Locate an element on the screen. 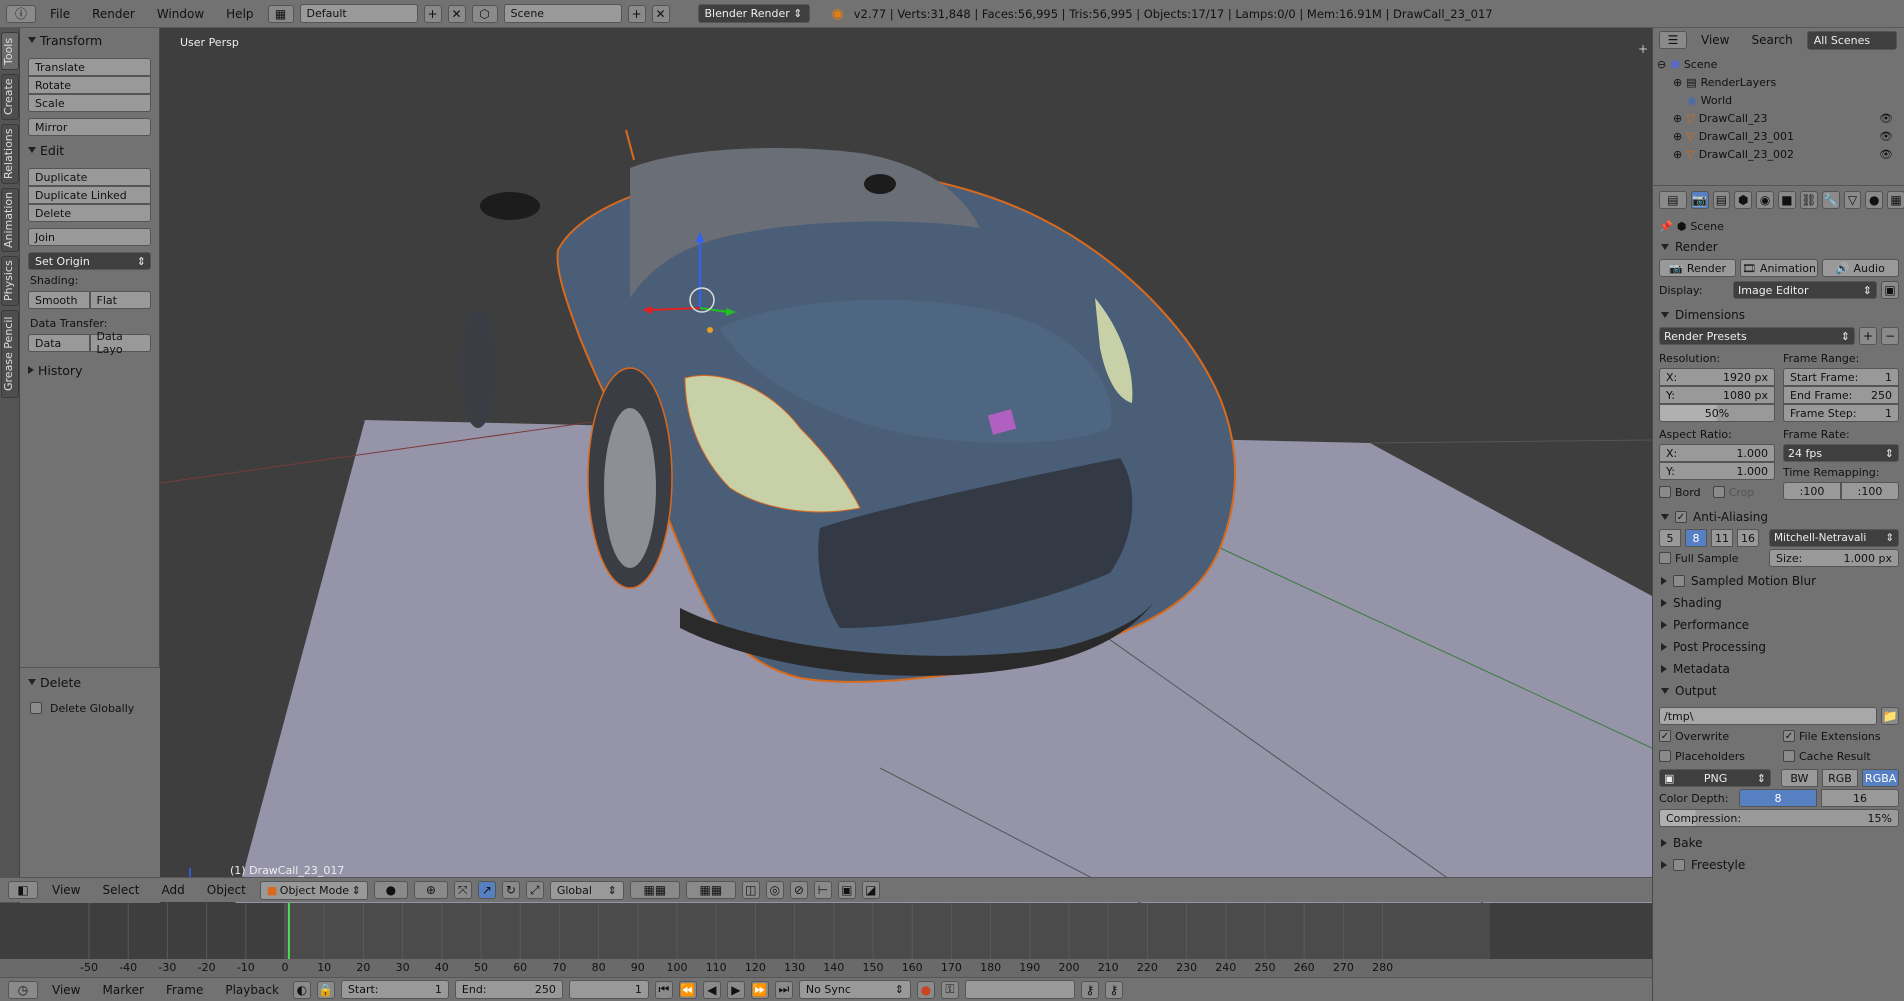  menu-render: Render is located at coordinates (113, 14).